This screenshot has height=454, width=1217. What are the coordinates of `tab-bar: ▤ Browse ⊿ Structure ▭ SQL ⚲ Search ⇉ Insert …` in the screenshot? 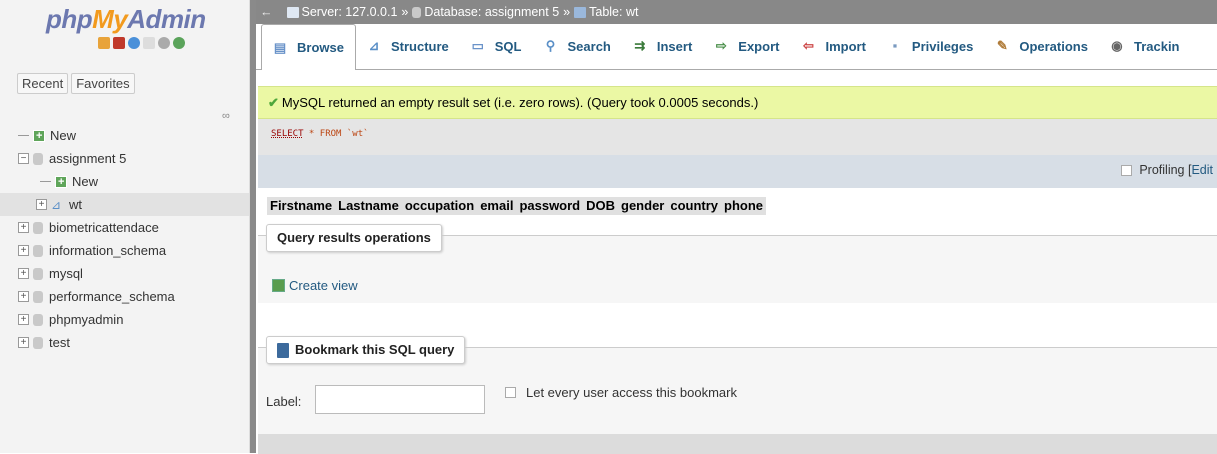 It's located at (736, 47).